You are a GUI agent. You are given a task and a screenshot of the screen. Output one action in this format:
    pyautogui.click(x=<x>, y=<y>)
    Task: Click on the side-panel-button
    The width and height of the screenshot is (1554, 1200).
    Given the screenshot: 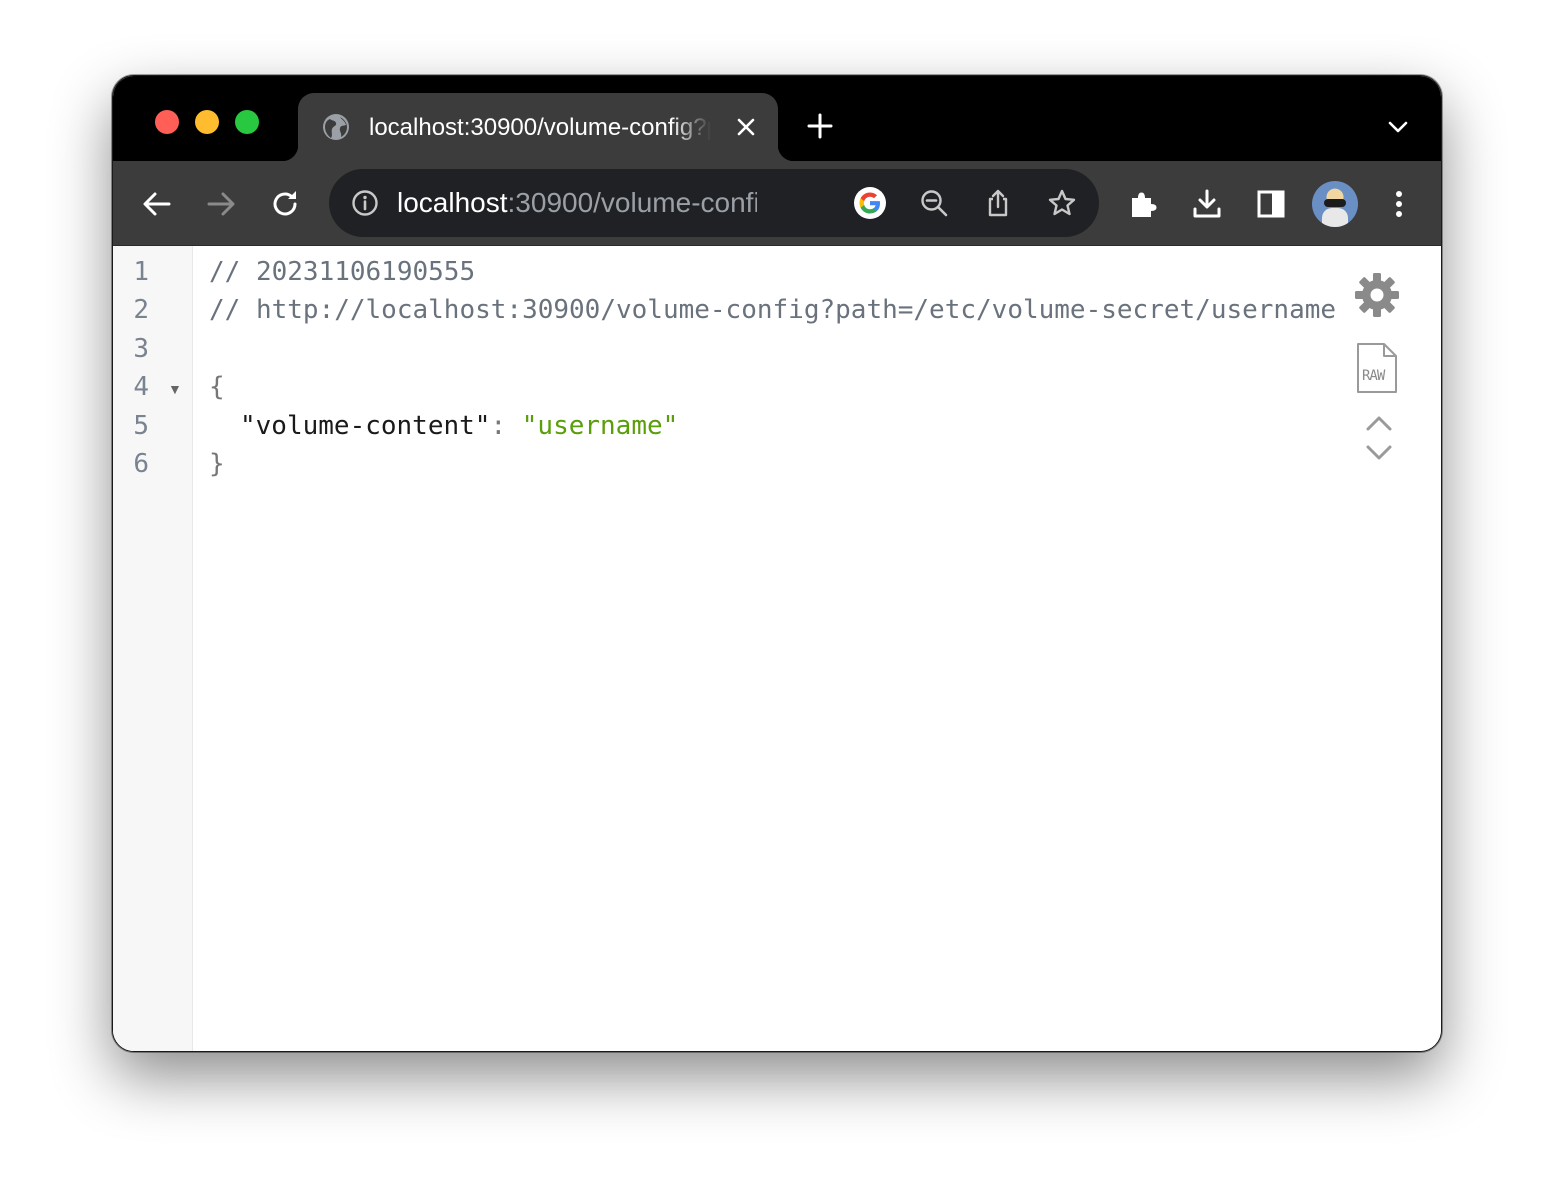 What is the action you would take?
    pyautogui.click(x=1271, y=204)
    